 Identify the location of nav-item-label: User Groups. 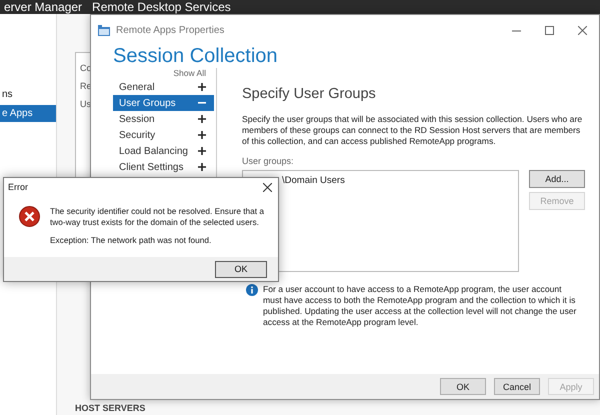
(147, 103).